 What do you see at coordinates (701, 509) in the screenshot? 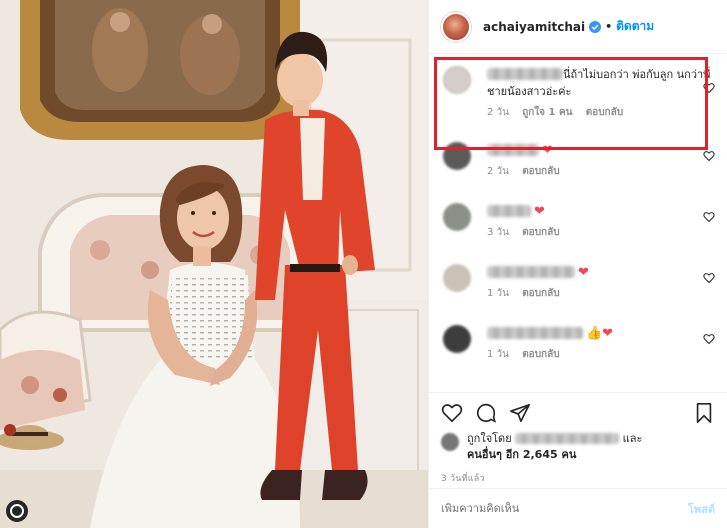
I see `post-comment-button: โพสต์` at bounding box center [701, 509].